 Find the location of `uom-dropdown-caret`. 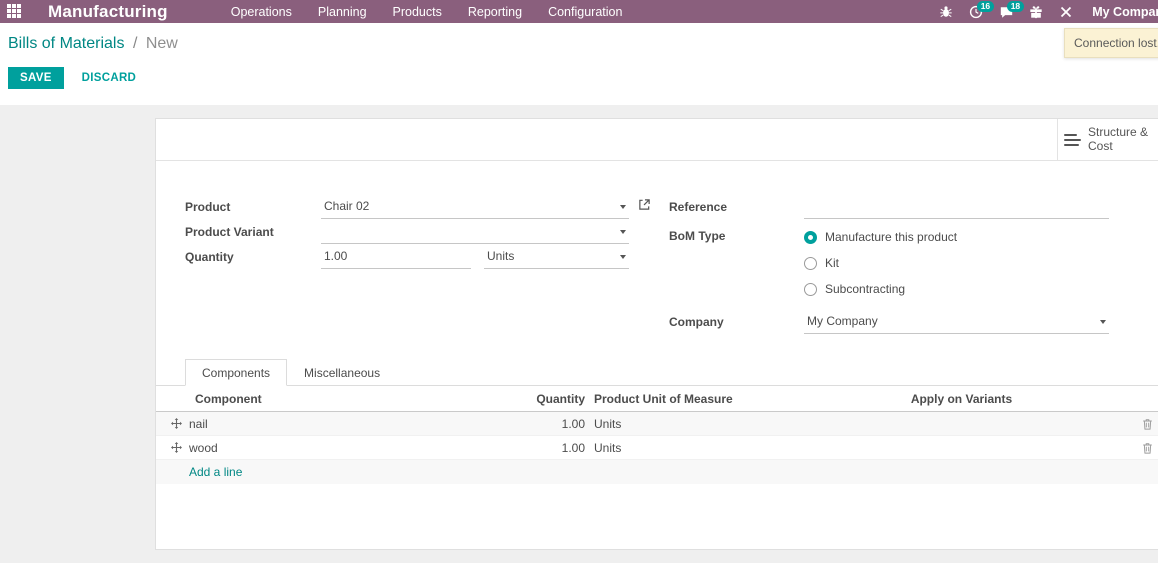

uom-dropdown-caret is located at coordinates (623, 257).